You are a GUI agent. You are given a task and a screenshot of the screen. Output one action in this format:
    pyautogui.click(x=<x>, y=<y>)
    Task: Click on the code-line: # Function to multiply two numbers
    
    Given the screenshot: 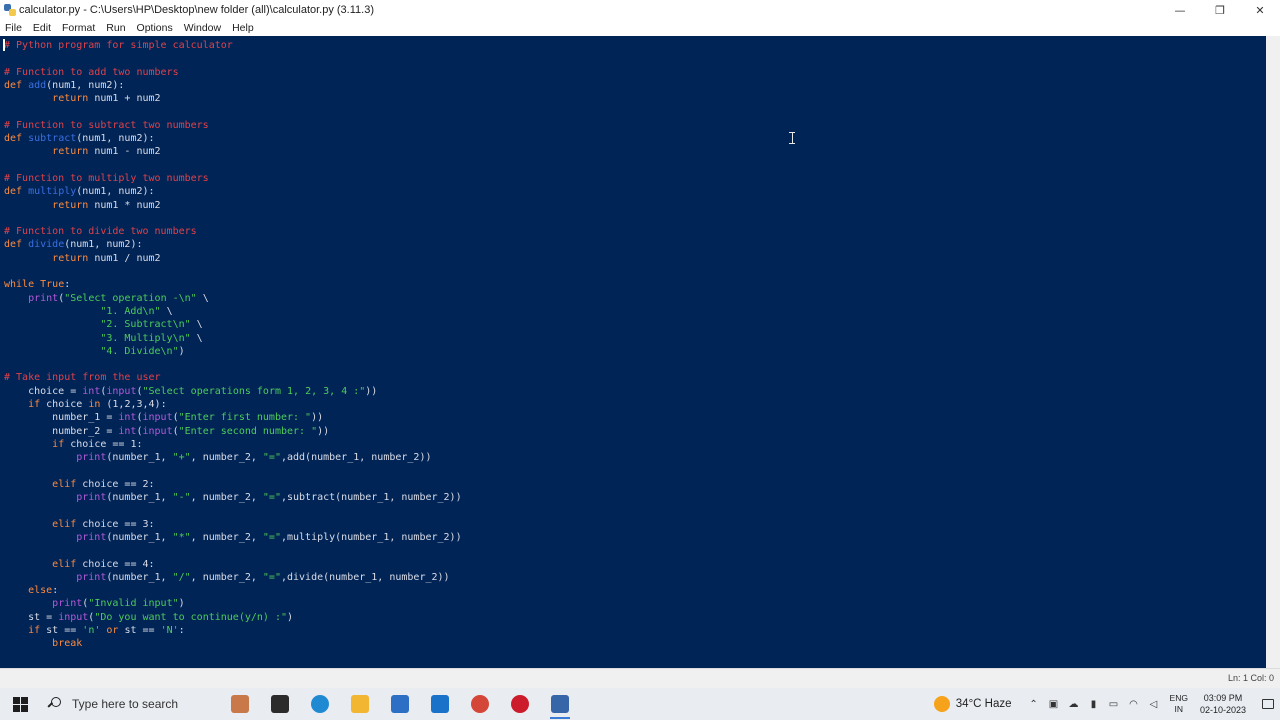 What is the action you would take?
    pyautogui.click(x=233, y=178)
    